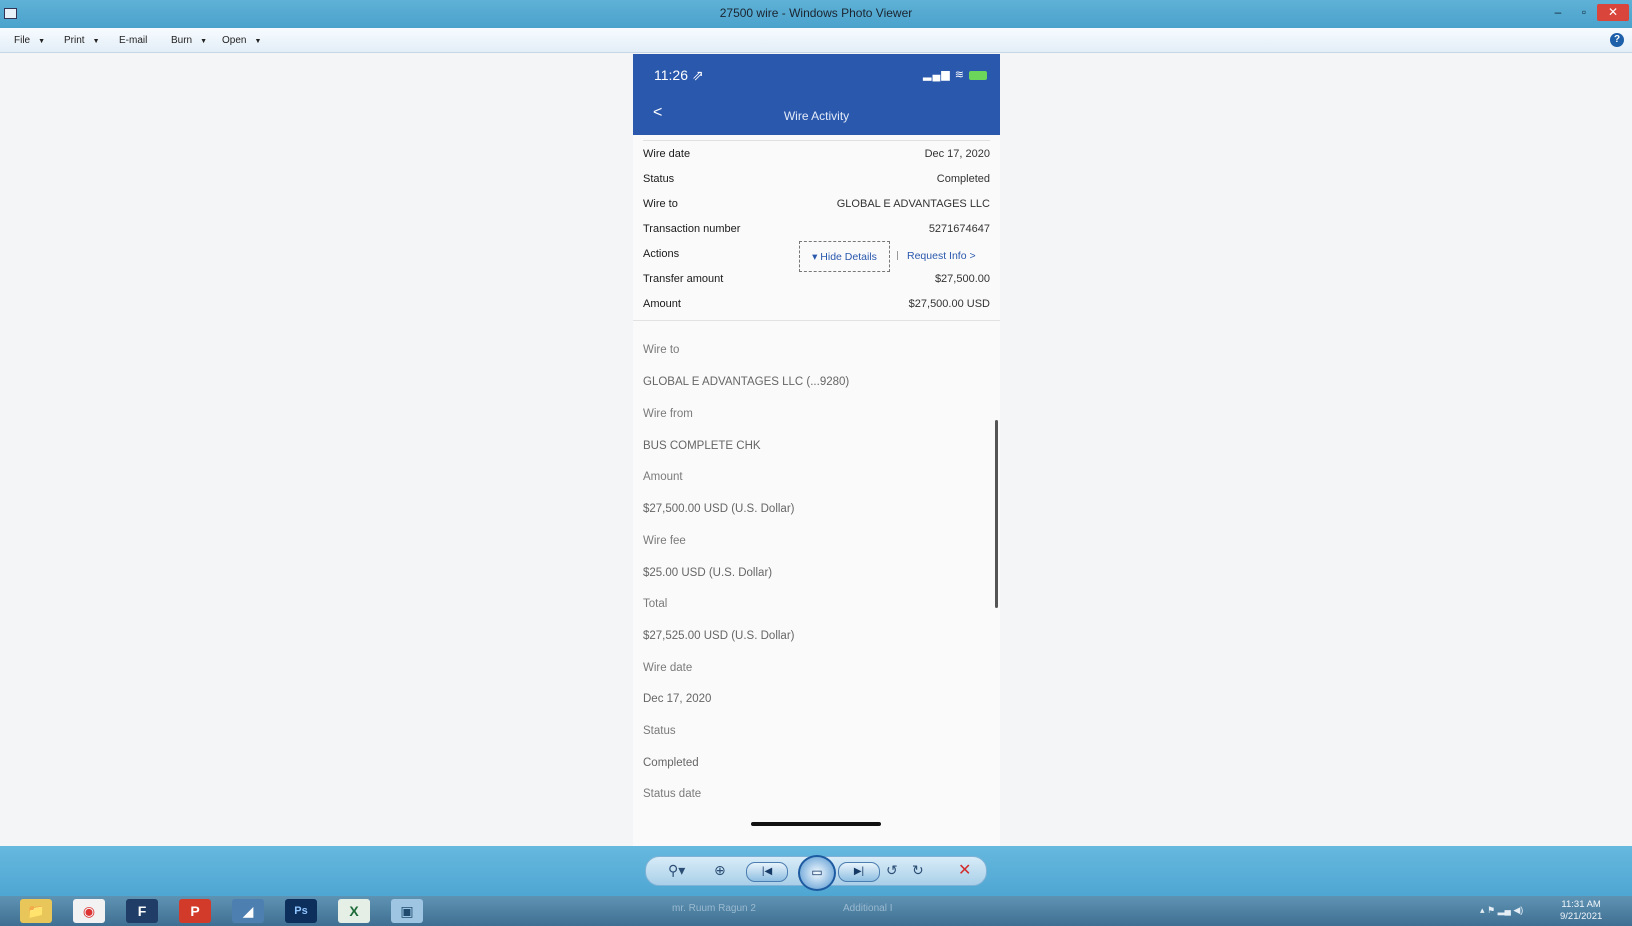 This screenshot has width=1632, height=926. Describe the element at coordinates (36, 911) in the screenshot. I see `file-explorer-icon: 📁` at that location.